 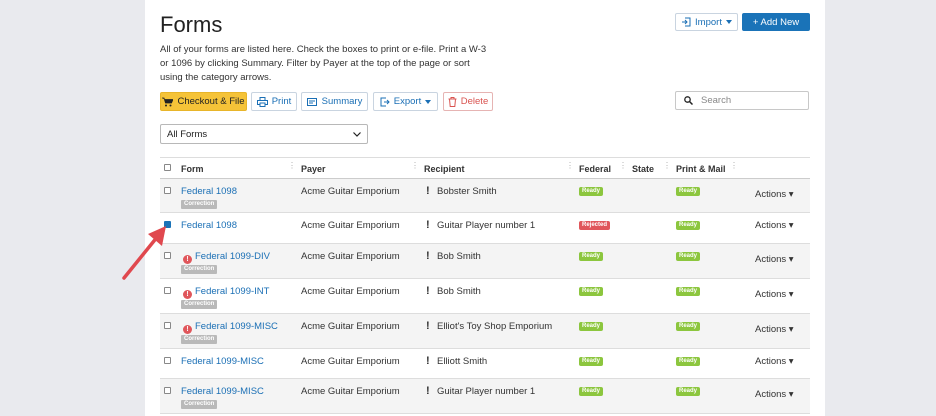 What do you see at coordinates (385, 101) in the screenshot?
I see `export-icon` at bounding box center [385, 101].